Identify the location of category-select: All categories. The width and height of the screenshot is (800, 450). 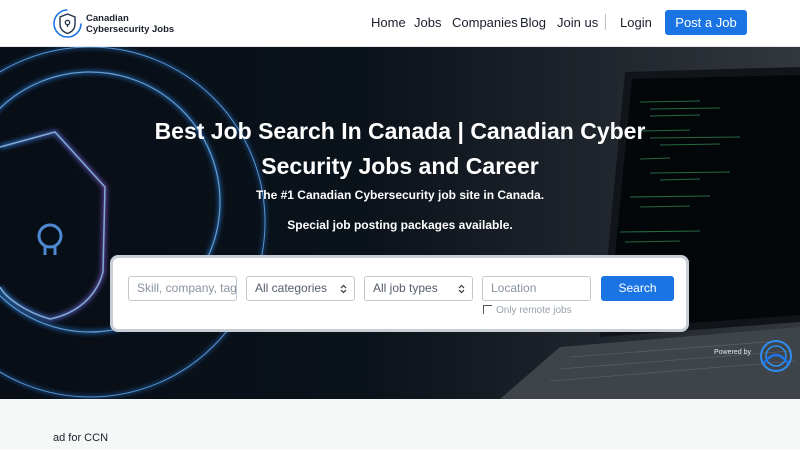
(300, 288).